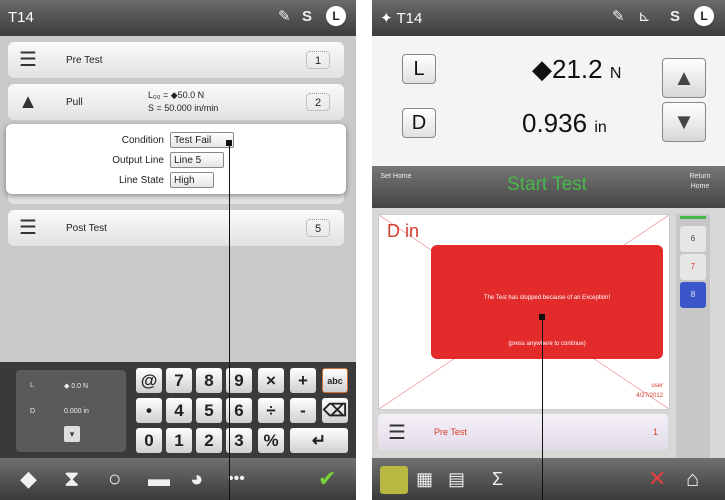  Describe the element at coordinates (409, 18) in the screenshot. I see `window-title-text: T14` at that location.